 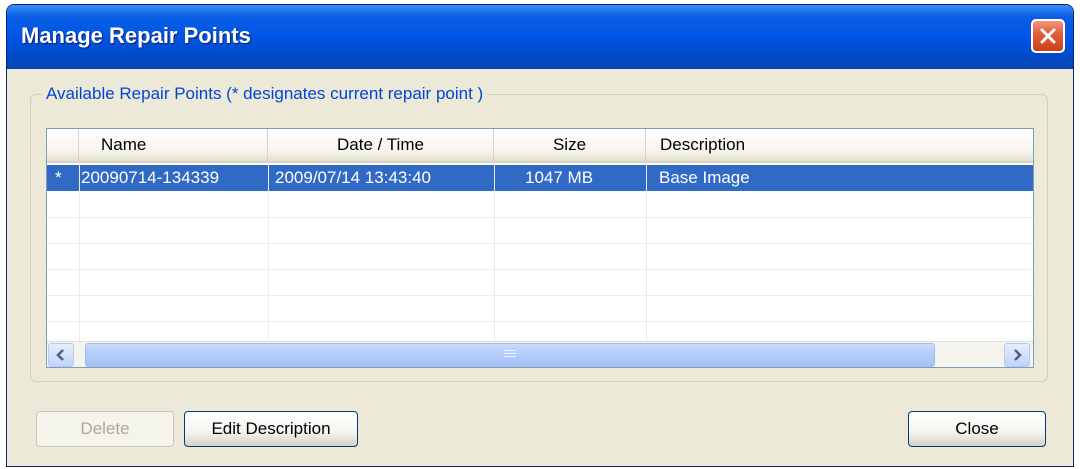 What do you see at coordinates (839, 145) in the screenshot?
I see `column-header-description: Description` at bounding box center [839, 145].